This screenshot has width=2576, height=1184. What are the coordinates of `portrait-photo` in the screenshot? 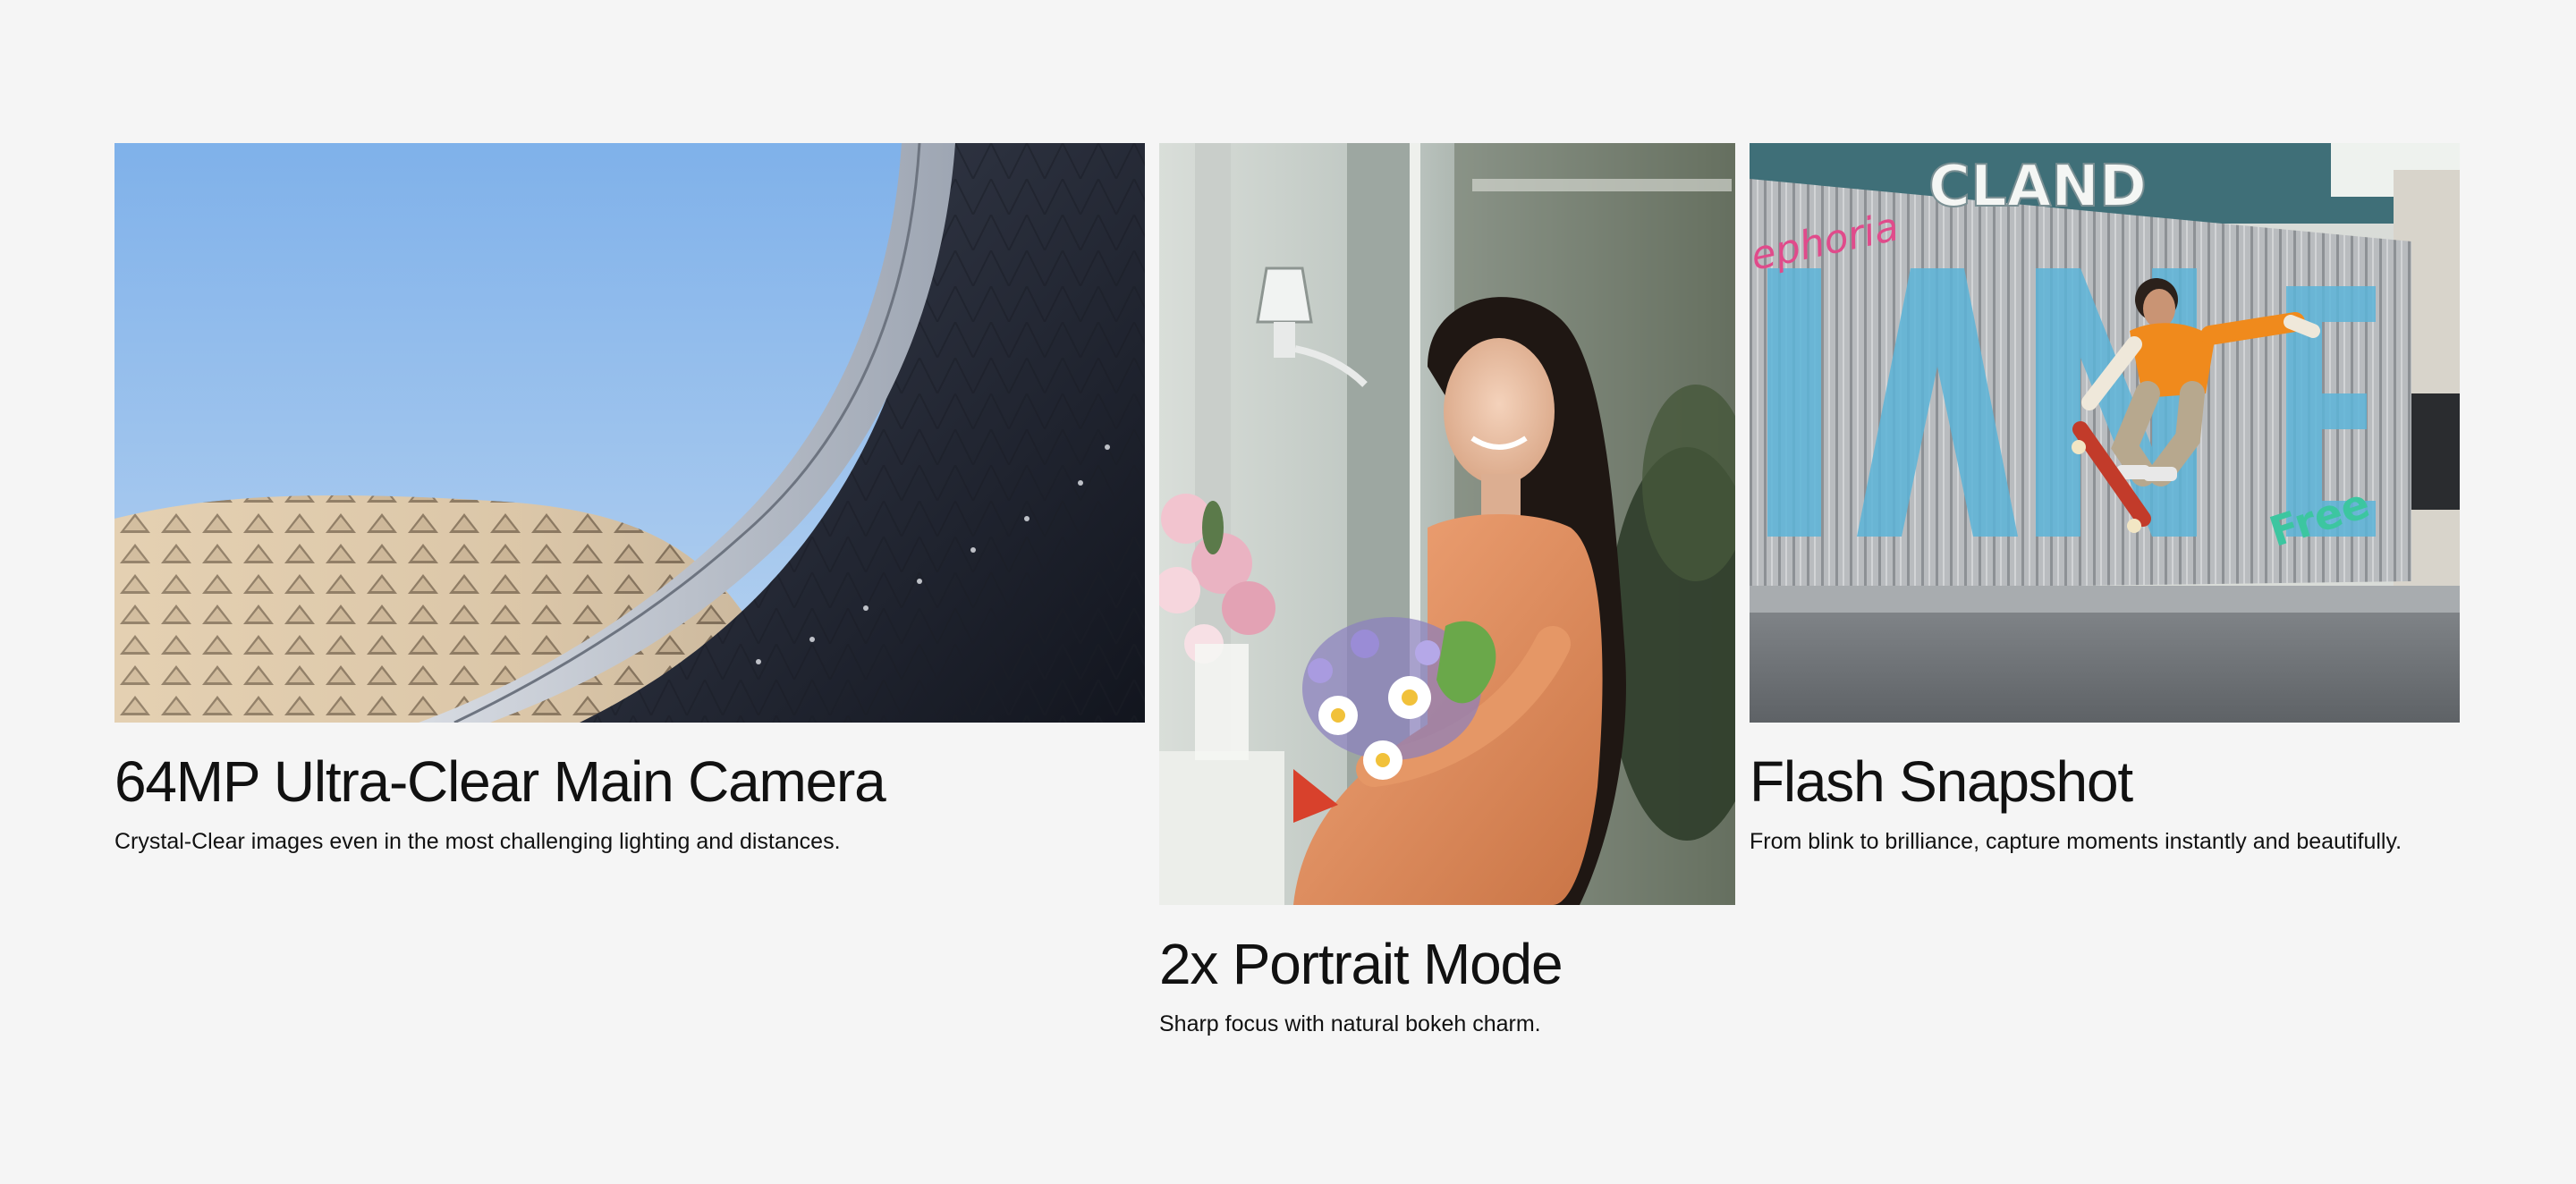 It's located at (1447, 524).